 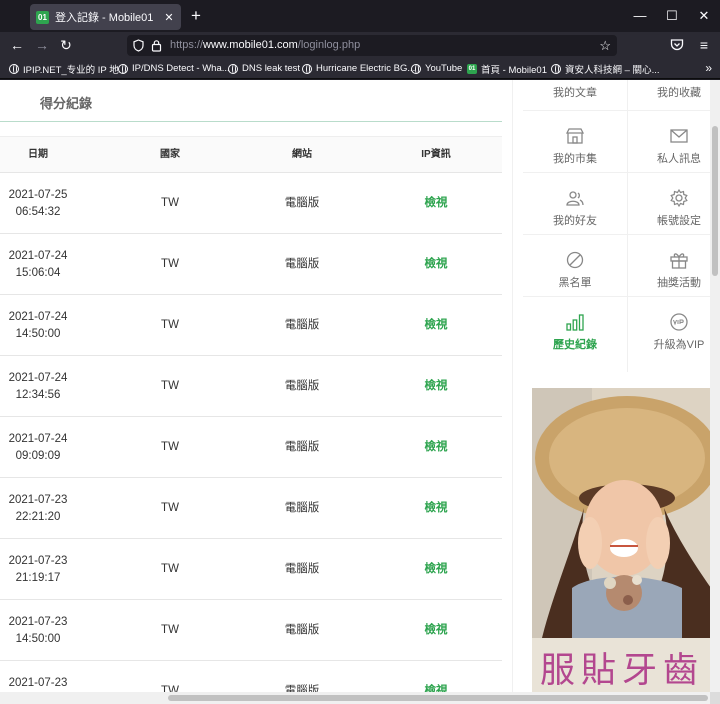 What do you see at coordinates (575, 149) in the screenshot?
I see `menu-my-market: 我的市集` at bounding box center [575, 149].